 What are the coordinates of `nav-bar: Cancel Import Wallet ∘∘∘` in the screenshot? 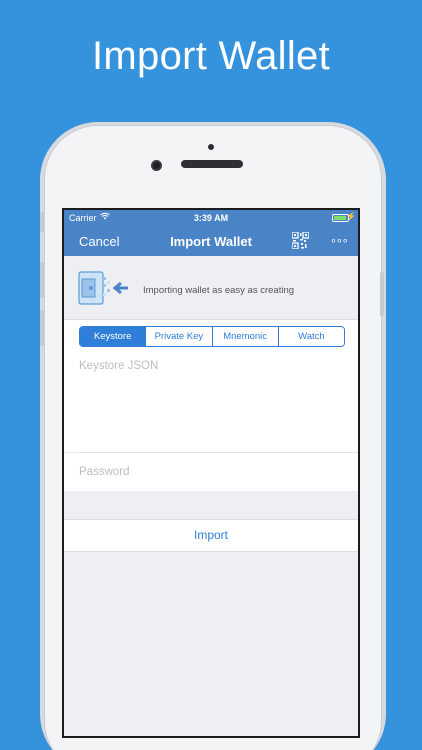 It's located at (211, 241).